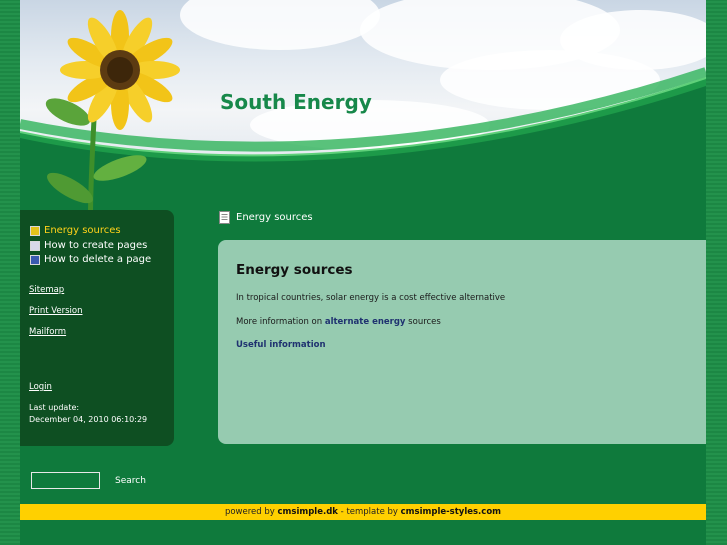 This screenshot has height=545, width=727. Describe the element at coordinates (97, 260) in the screenshot. I see `menu-item-label: How to delete a page` at that location.